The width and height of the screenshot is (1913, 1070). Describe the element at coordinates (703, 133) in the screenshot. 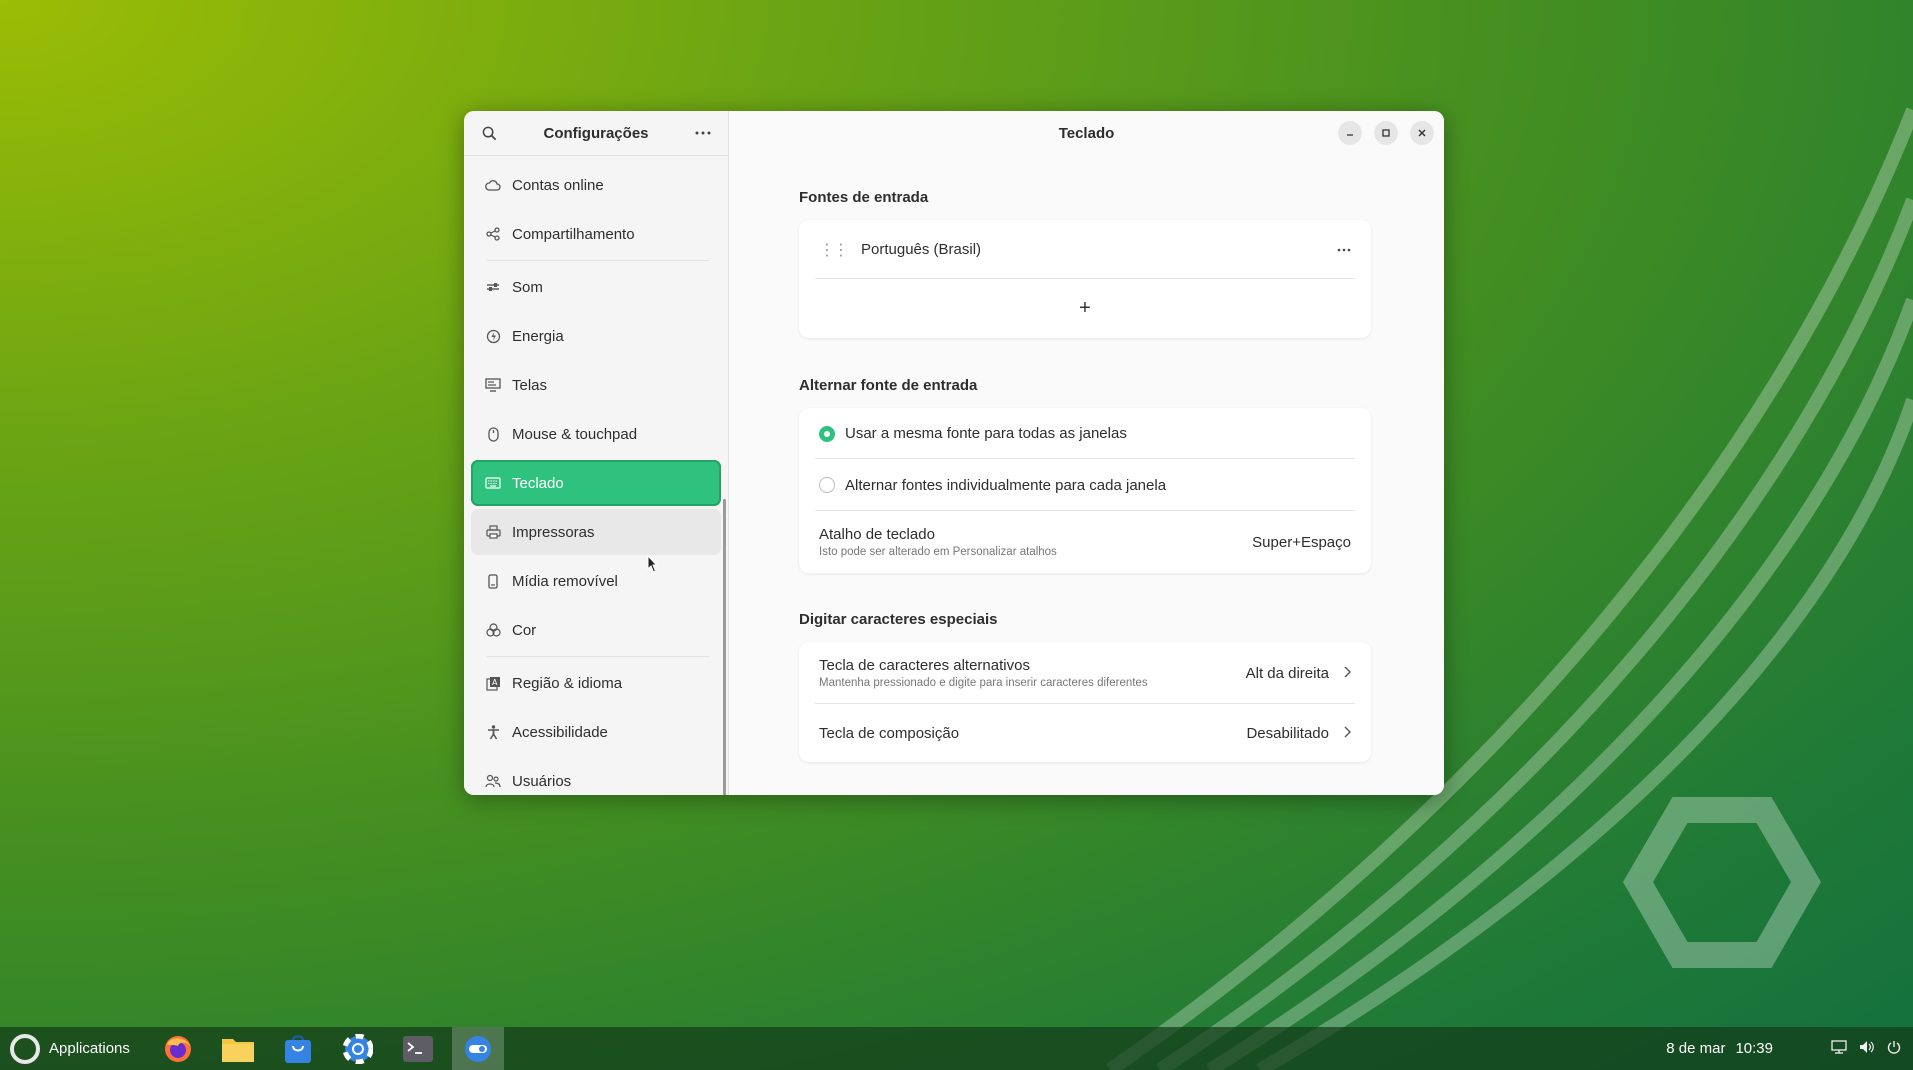

I see `menu-icon` at that location.